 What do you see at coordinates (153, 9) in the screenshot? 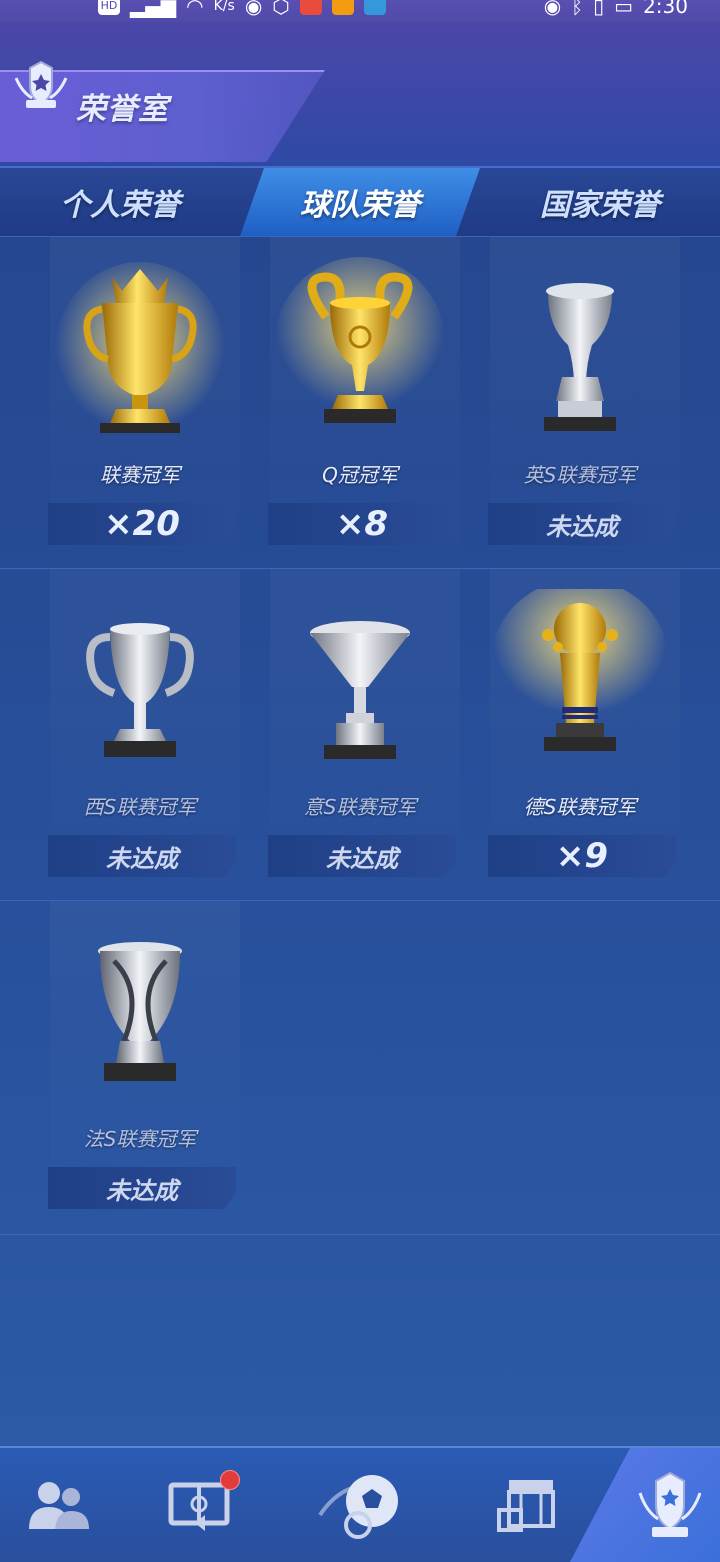
I see `signal-icon: ▂▄▆` at bounding box center [153, 9].